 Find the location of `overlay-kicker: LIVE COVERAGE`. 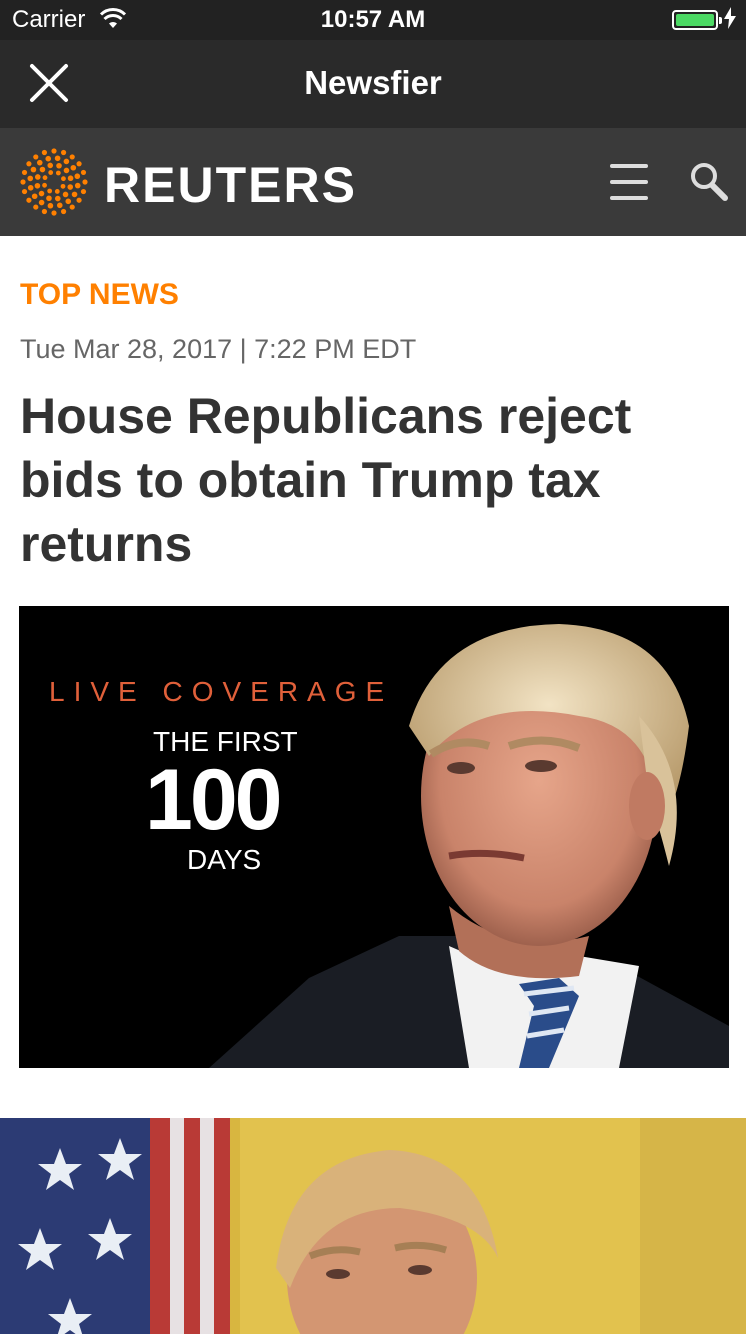

overlay-kicker: LIVE COVERAGE is located at coordinates (221, 691).